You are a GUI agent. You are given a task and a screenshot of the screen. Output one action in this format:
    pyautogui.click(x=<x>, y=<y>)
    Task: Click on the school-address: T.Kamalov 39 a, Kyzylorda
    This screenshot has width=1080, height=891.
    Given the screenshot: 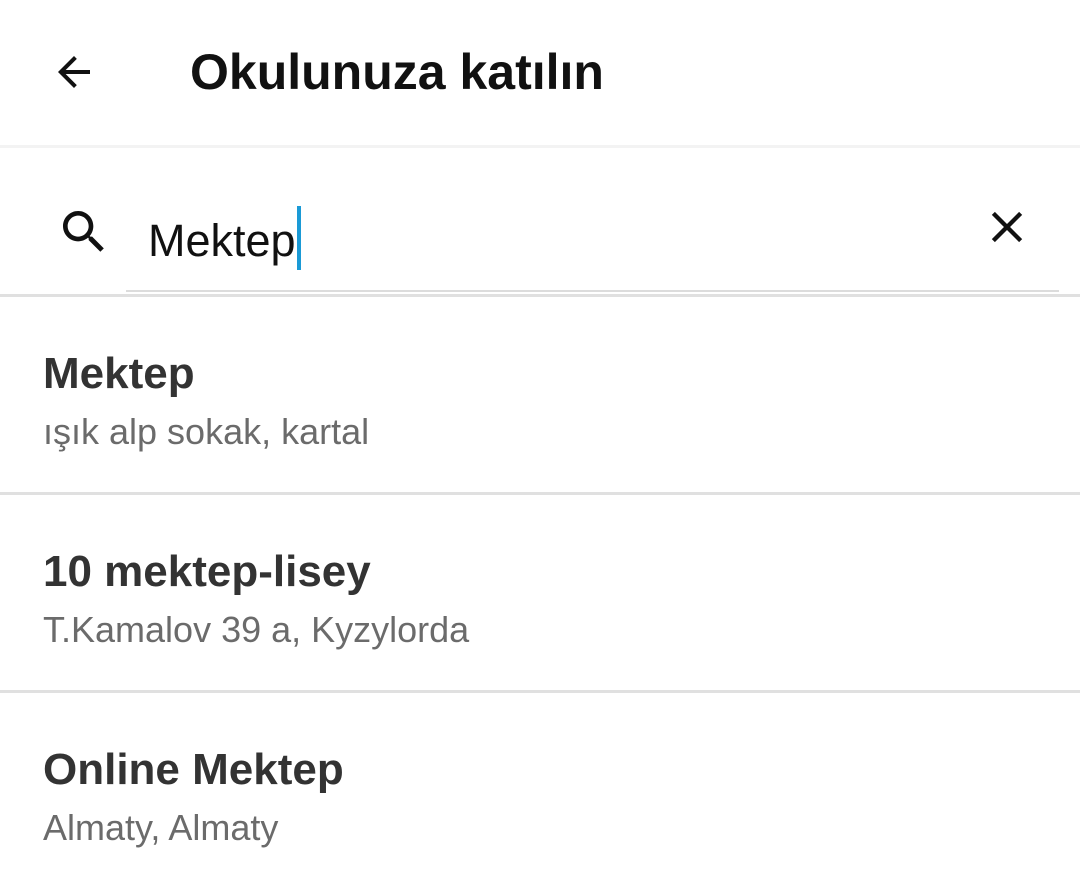 What is the action you would take?
    pyautogui.click(x=256, y=629)
    